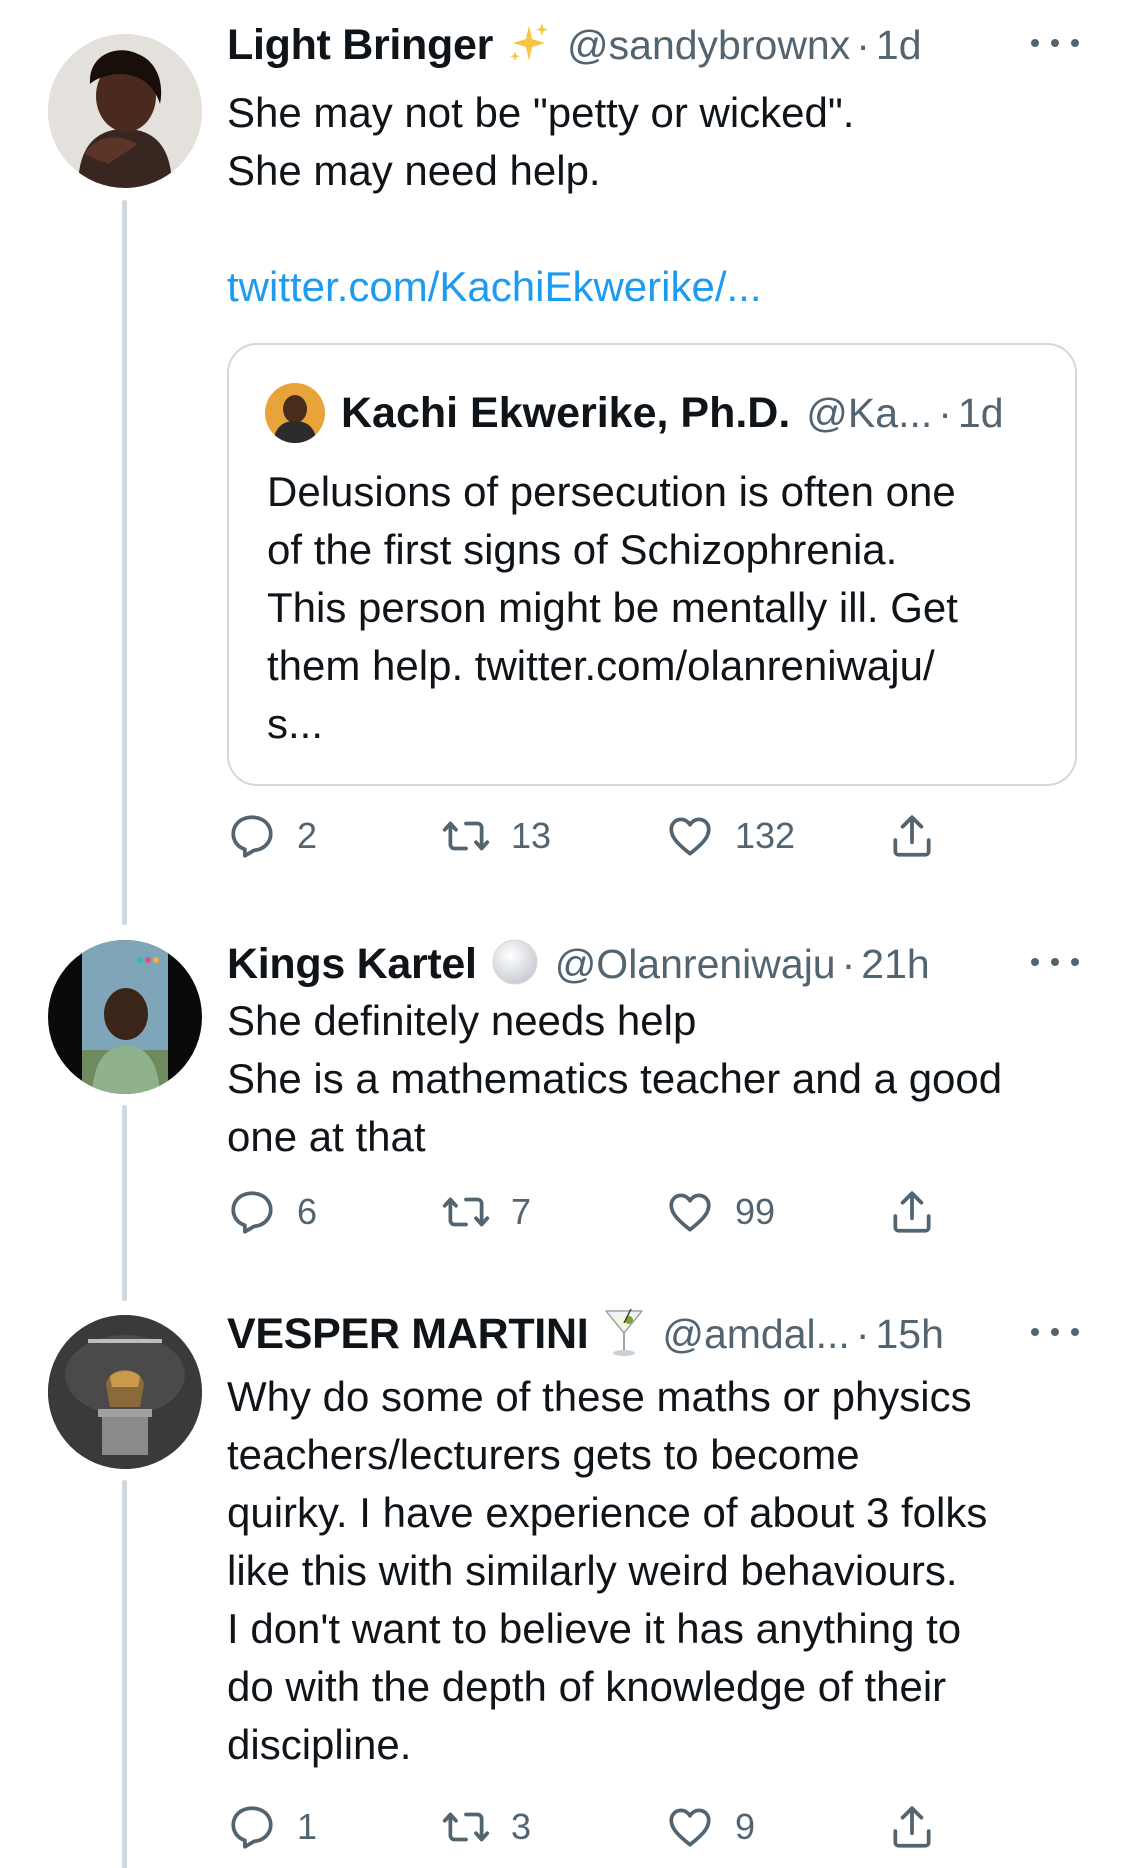 This screenshot has height=1868, width=1125. What do you see at coordinates (615, 1078) in the screenshot?
I see `text-line: She is a mathematics teacher and a good` at bounding box center [615, 1078].